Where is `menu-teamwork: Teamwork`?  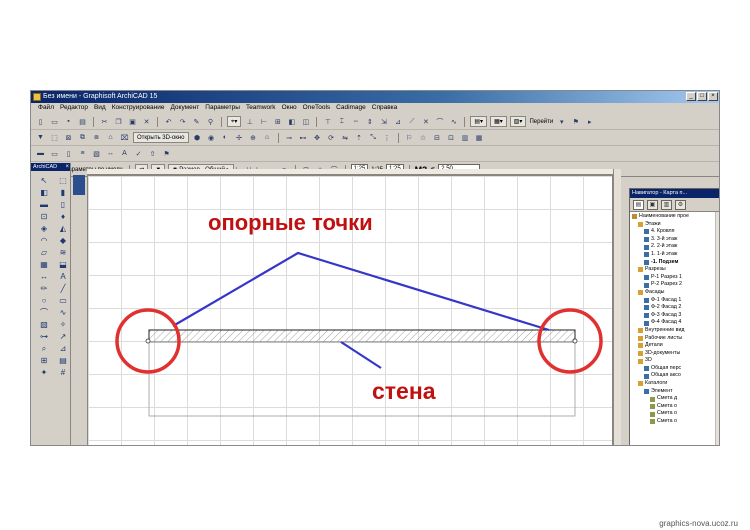 menu-teamwork: Teamwork is located at coordinates (261, 108).